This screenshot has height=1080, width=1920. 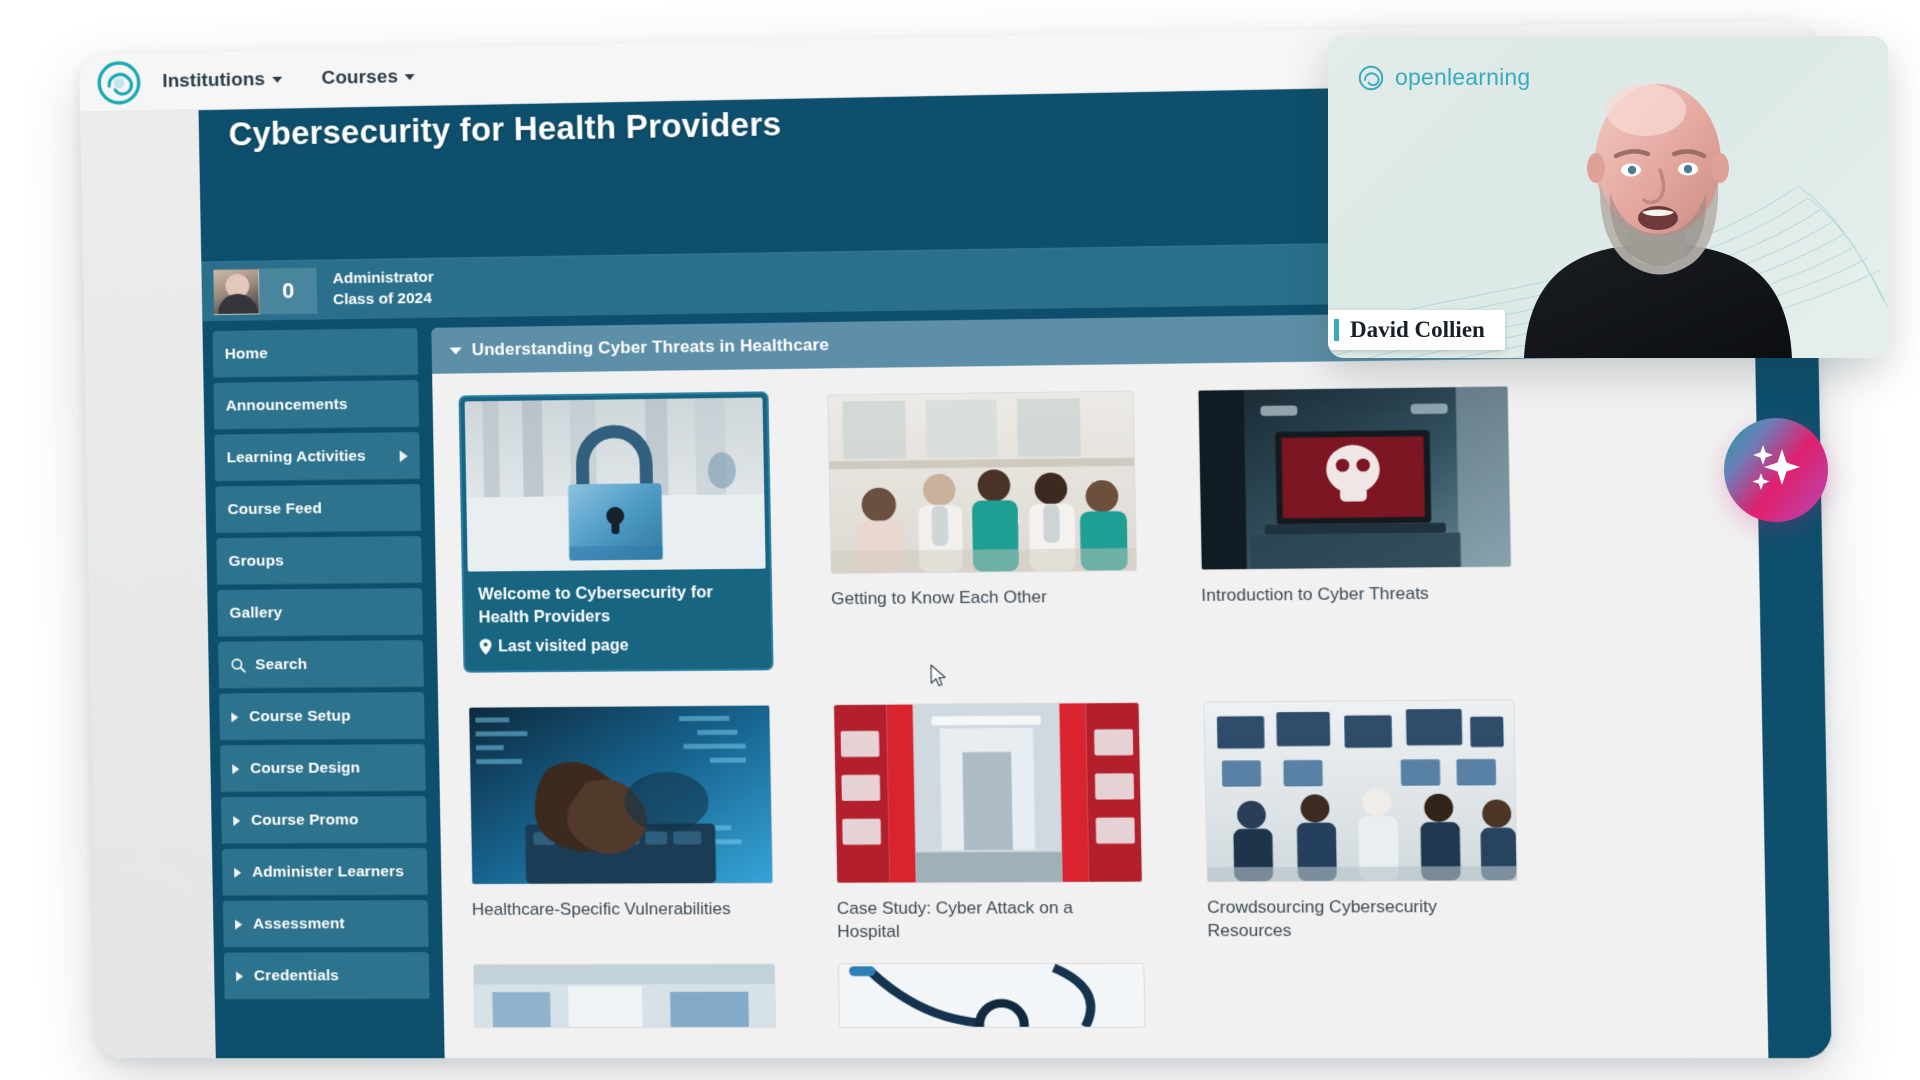 I want to click on activity-card-title: Crowdsourcing Cybersecurity Resources, so click(x=1322, y=918).